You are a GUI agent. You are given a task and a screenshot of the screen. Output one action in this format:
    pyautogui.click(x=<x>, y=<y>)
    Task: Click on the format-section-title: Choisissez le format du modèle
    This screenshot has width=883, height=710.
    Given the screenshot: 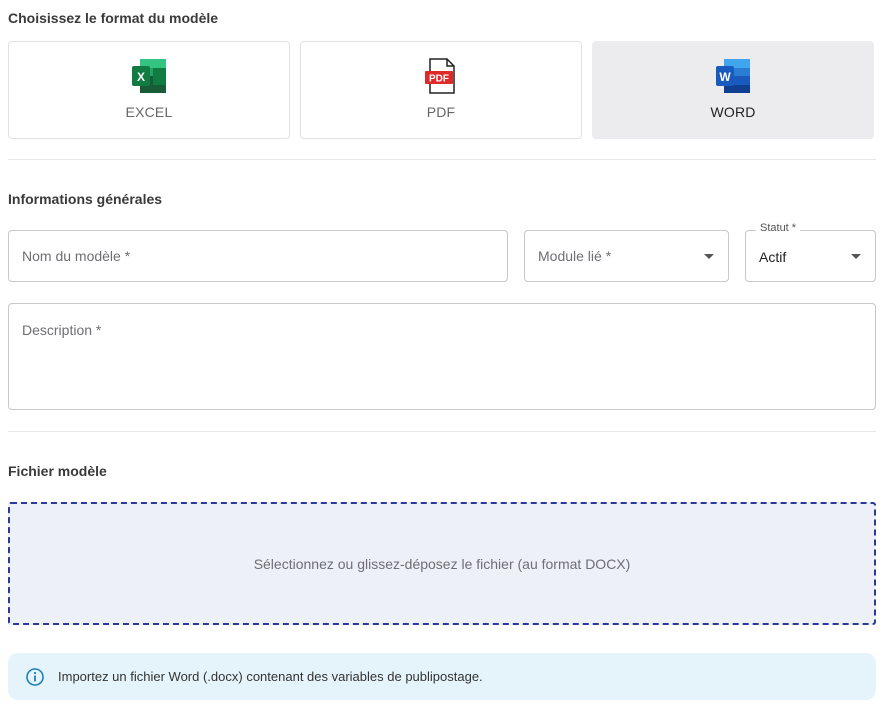 What is the action you would take?
    pyautogui.click(x=113, y=18)
    